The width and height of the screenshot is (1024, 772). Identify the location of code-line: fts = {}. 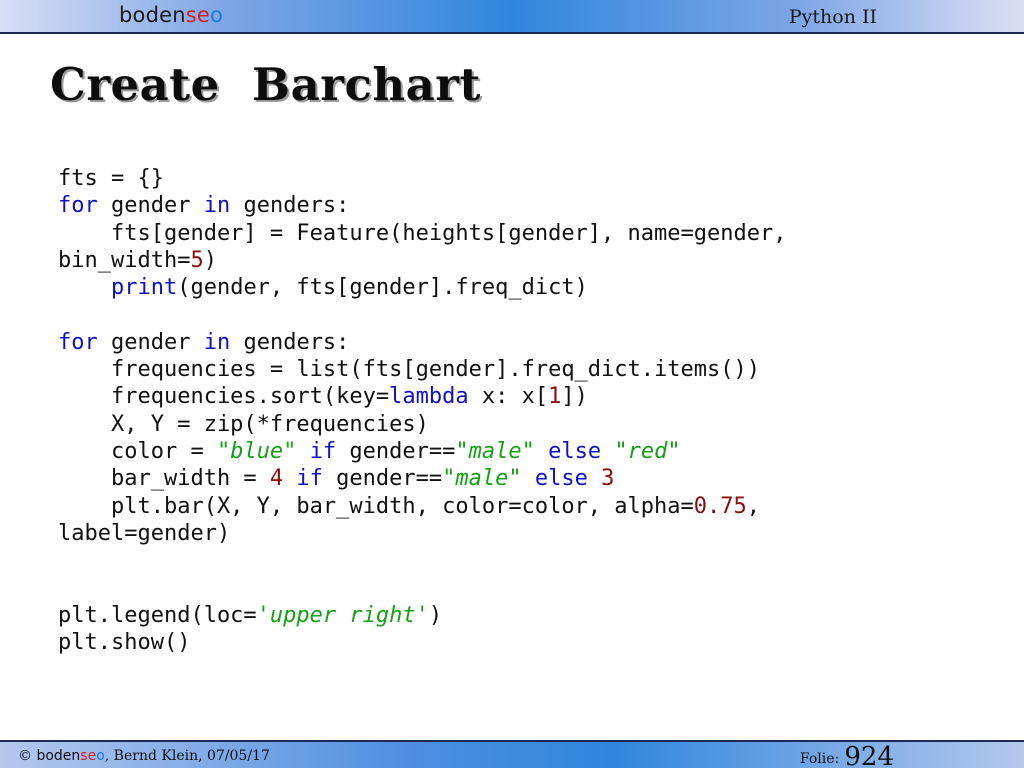
(111, 178).